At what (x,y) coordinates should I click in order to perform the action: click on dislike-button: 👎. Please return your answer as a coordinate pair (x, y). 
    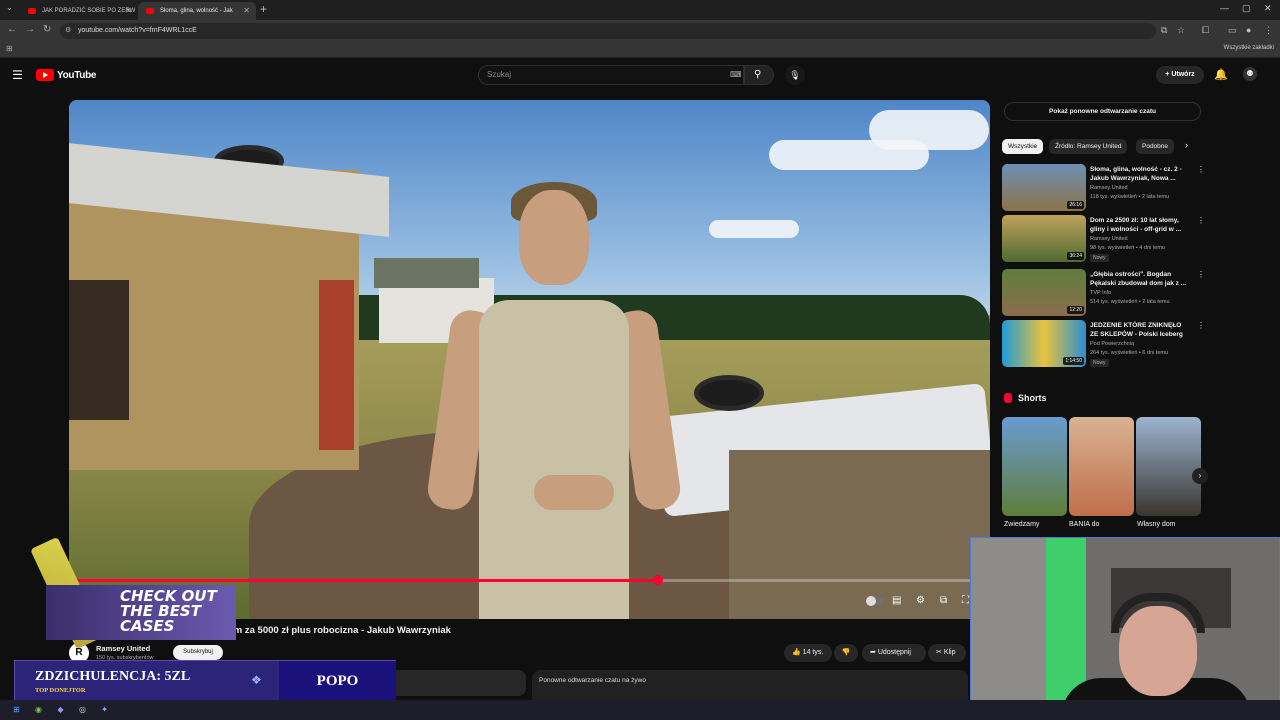
    Looking at the image, I should click on (846, 653).